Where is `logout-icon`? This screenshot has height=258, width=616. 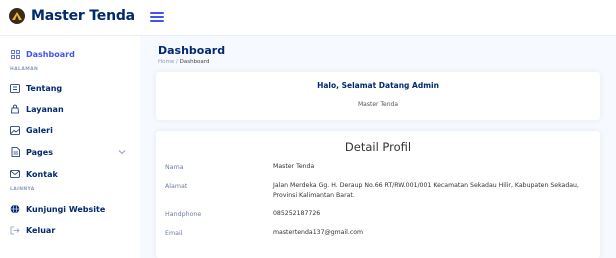 logout-icon is located at coordinates (15, 230).